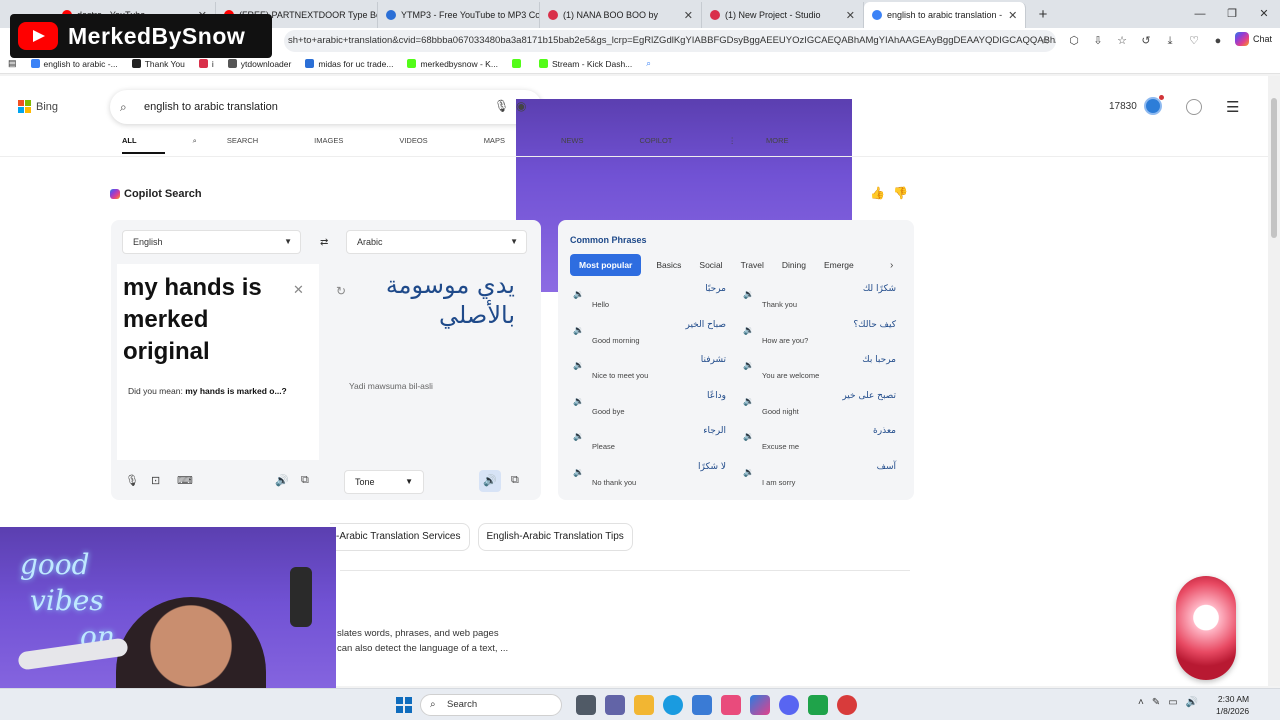 The height and width of the screenshot is (720, 1280). I want to click on bookmarks-toggle-icon: ▤, so click(12, 63).